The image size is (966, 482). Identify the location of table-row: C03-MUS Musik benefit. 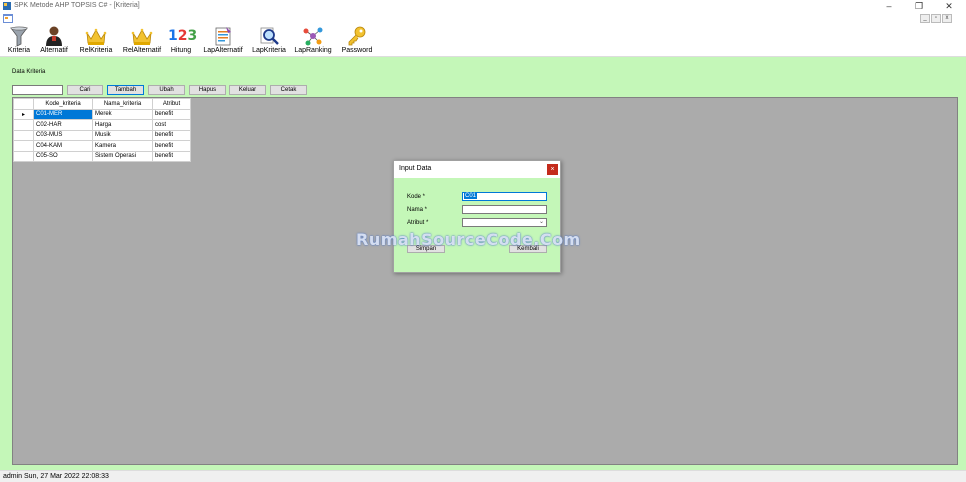
(102, 135).